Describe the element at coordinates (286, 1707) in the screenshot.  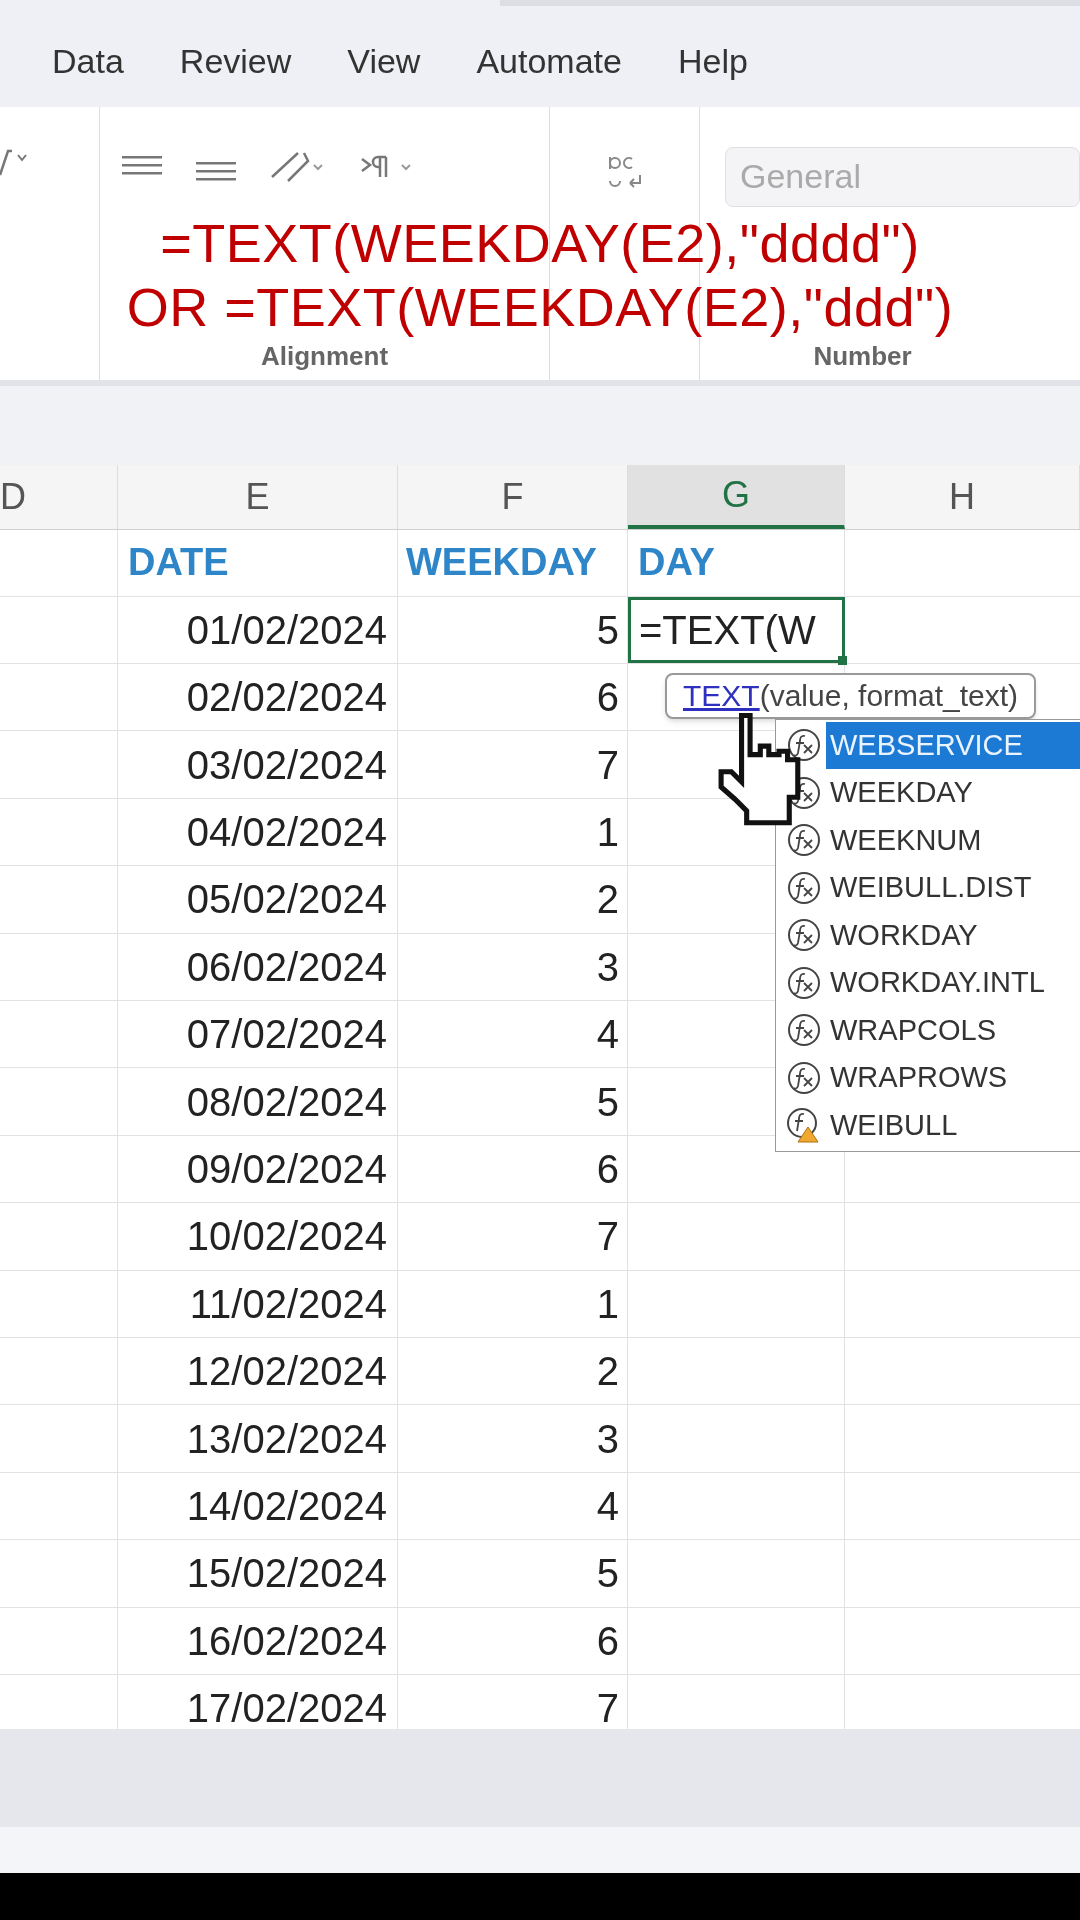
I see `table-cell-text: 17/02/2024` at that location.